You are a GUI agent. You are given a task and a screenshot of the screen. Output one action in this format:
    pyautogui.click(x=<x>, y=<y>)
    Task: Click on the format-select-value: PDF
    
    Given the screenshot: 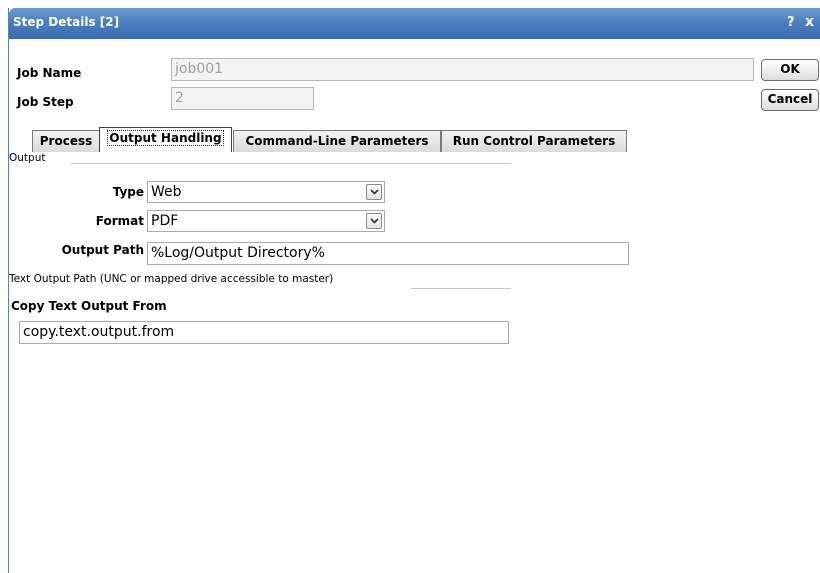 What is the action you would take?
    pyautogui.click(x=165, y=221)
    